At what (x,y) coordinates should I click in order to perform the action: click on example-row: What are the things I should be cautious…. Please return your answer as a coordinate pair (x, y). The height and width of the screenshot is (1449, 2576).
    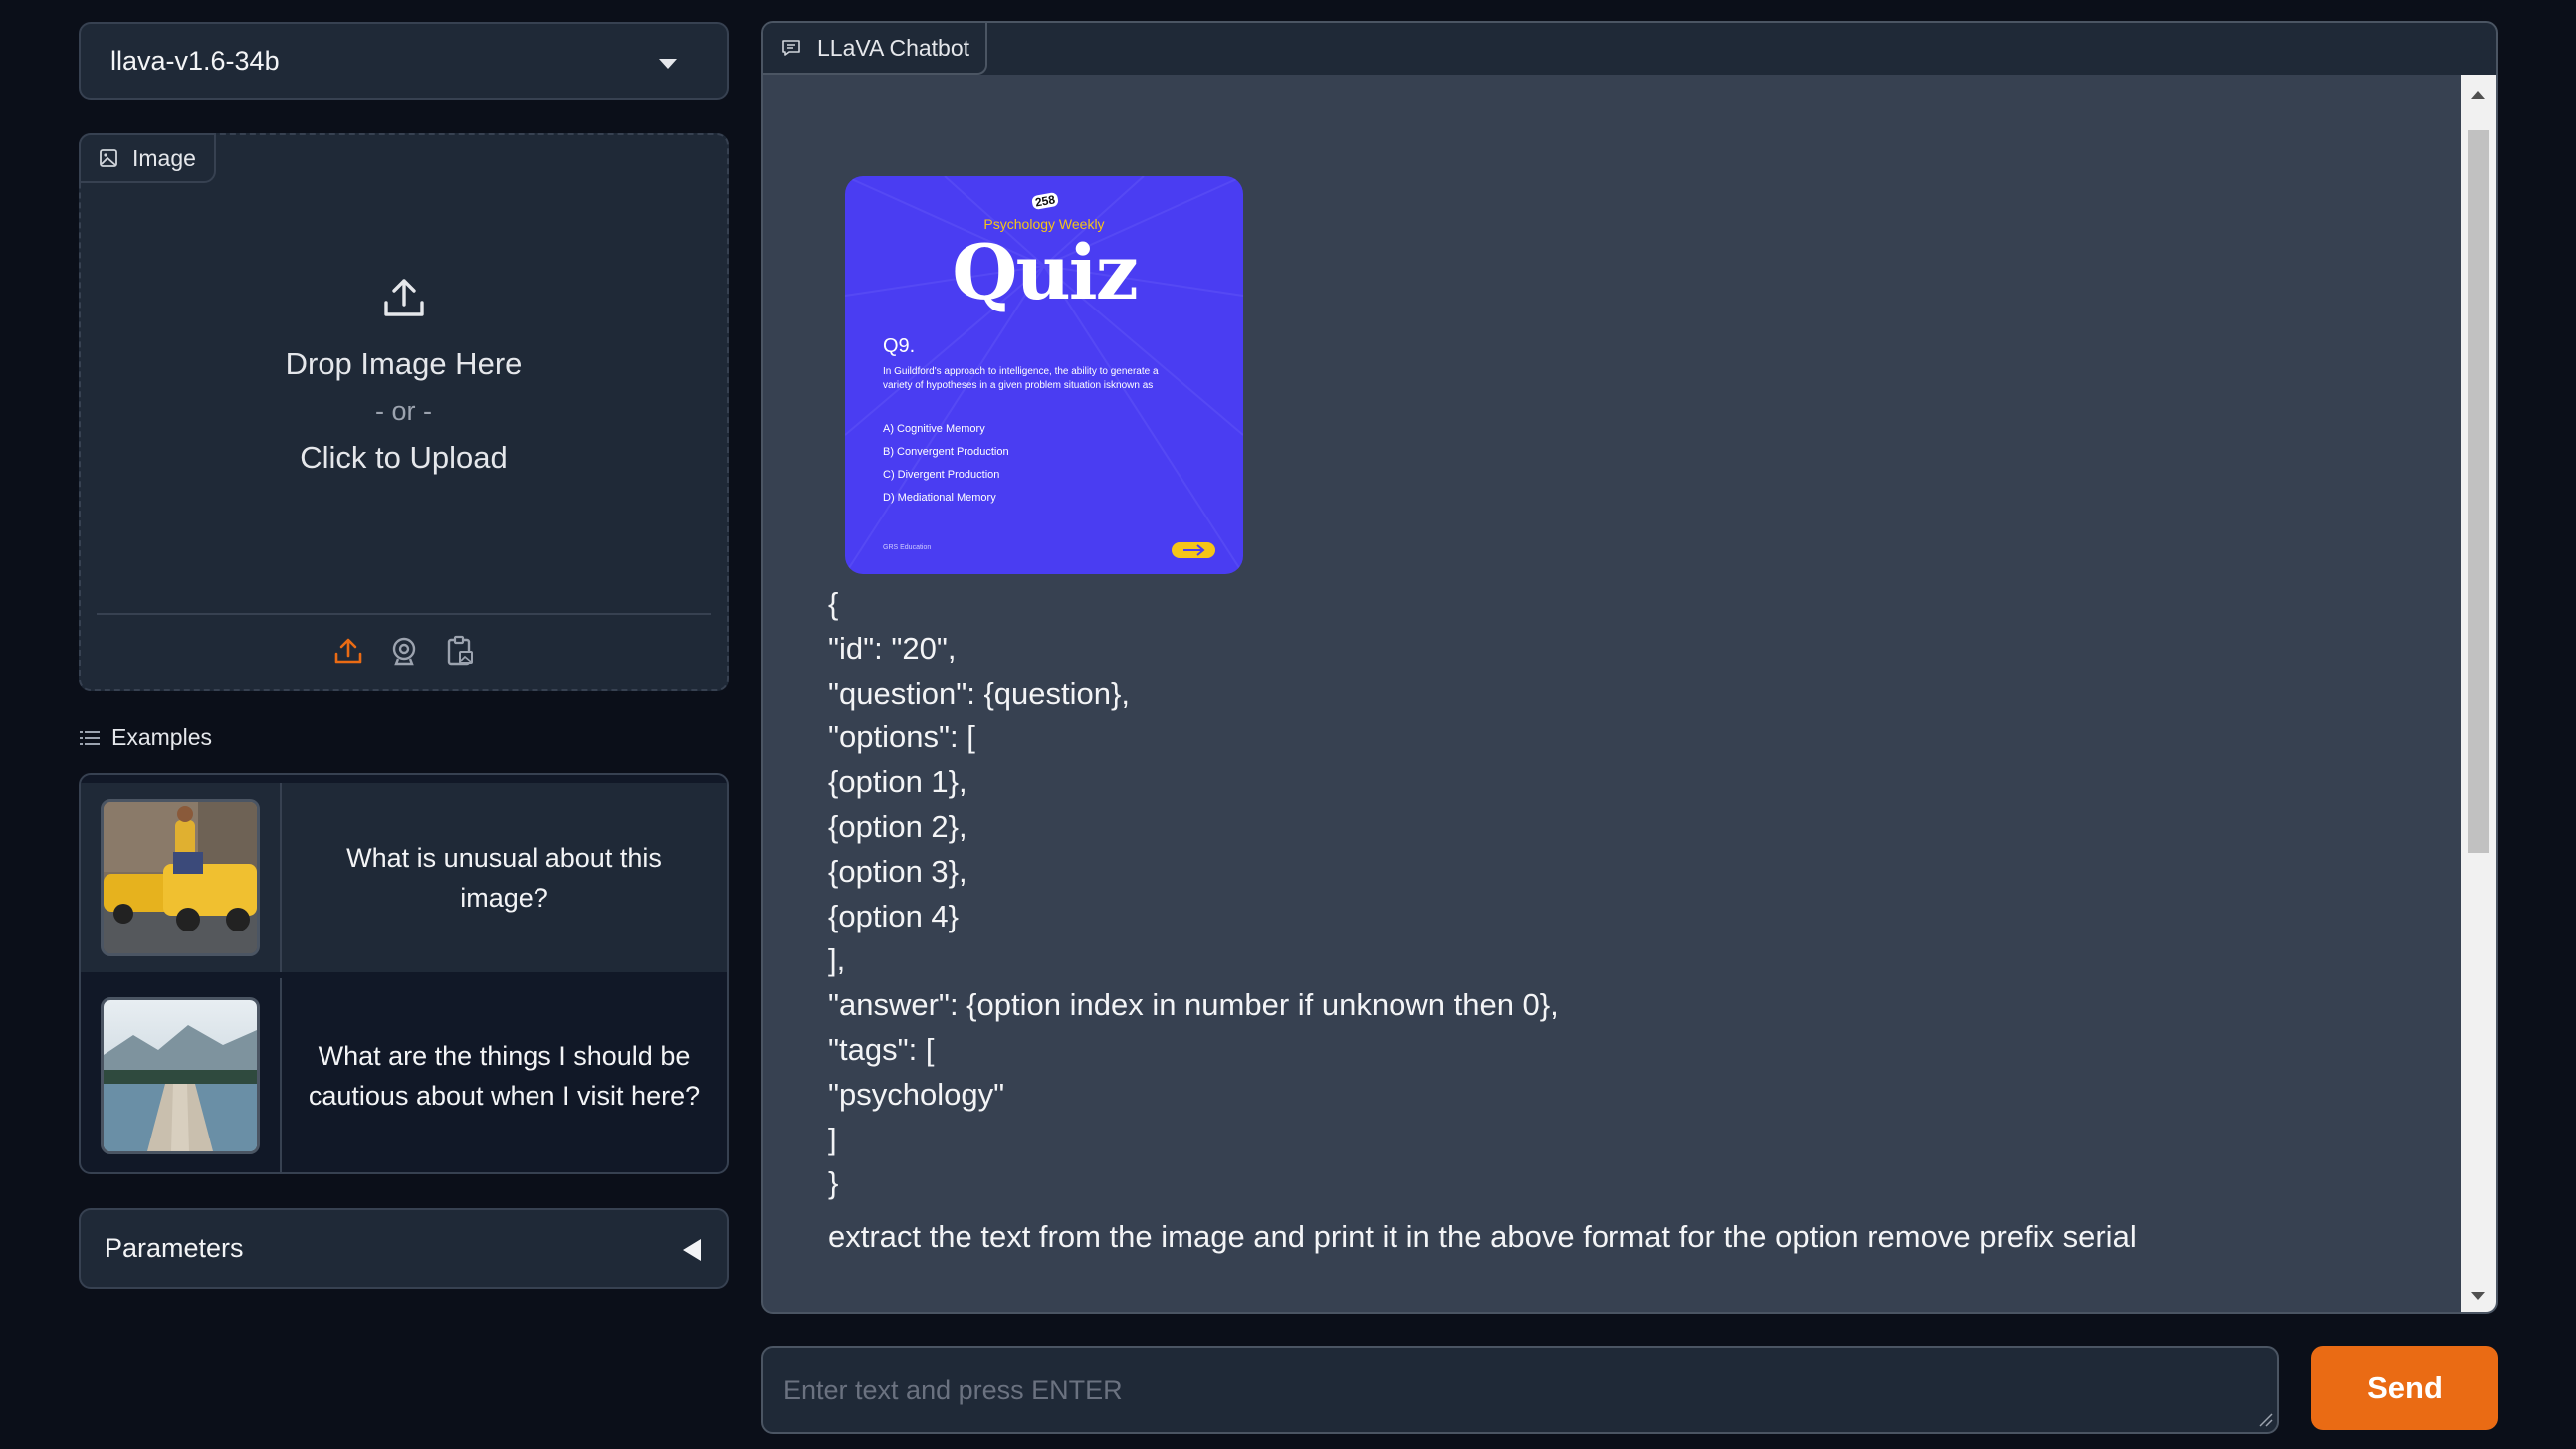
    Looking at the image, I should click on (404, 1075).